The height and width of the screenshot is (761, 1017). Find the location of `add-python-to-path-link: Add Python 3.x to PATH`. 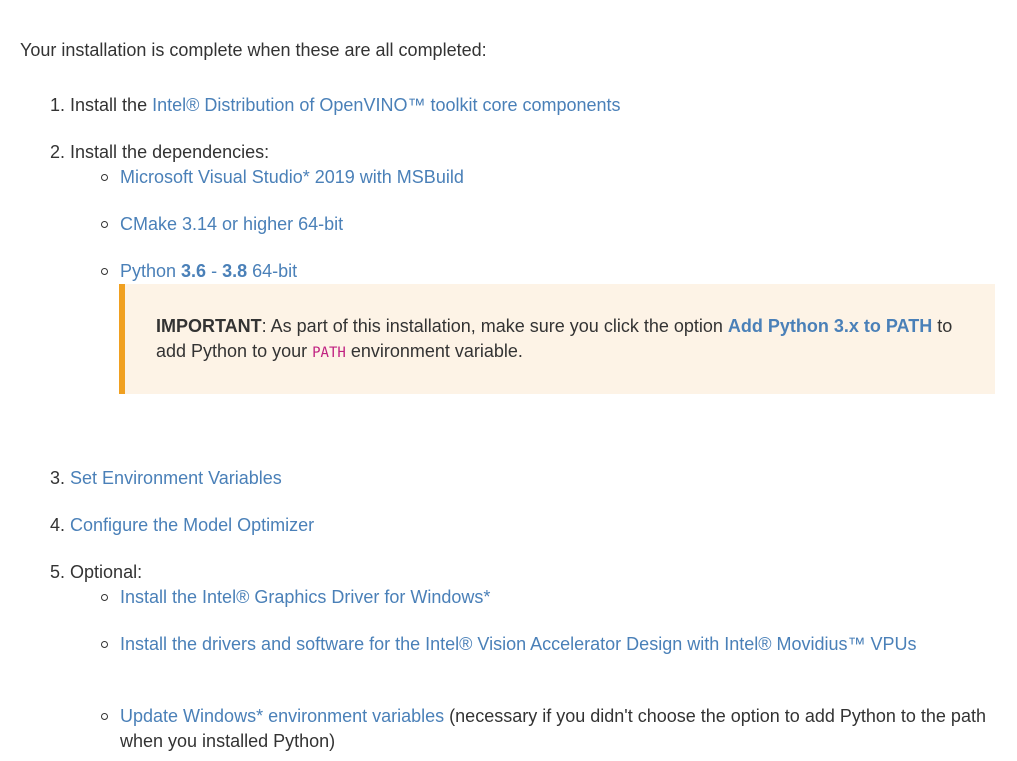

add-python-to-path-link: Add Python 3.x to PATH is located at coordinates (830, 326).